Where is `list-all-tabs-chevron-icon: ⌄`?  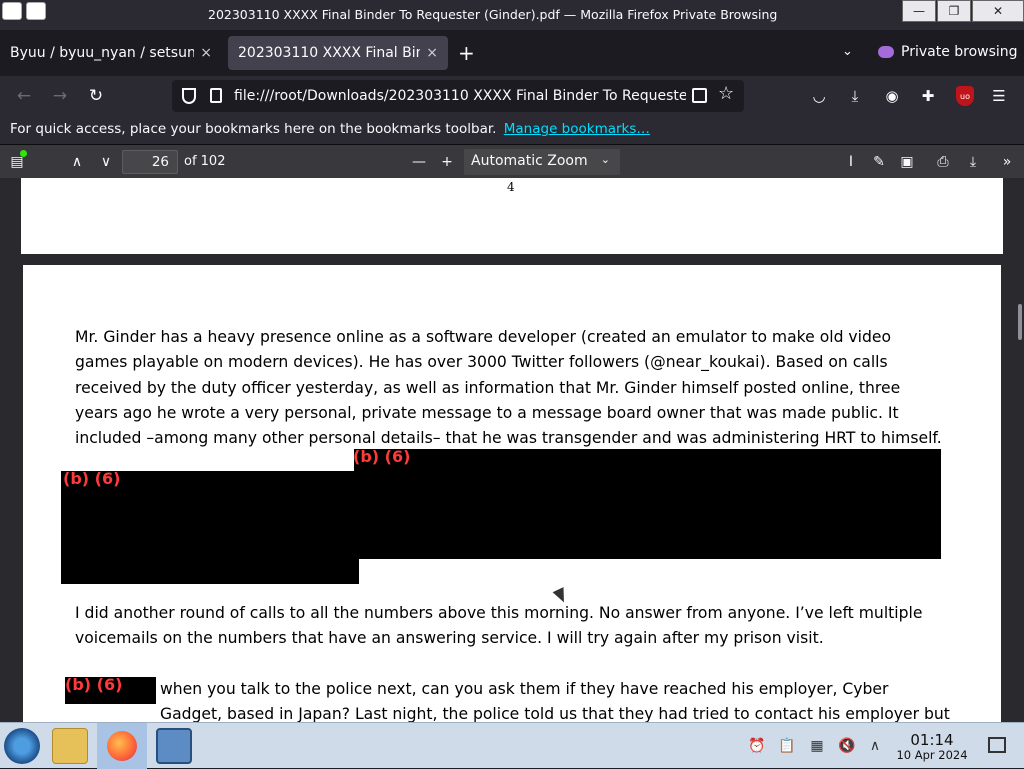 list-all-tabs-chevron-icon: ⌄ is located at coordinates (847, 51).